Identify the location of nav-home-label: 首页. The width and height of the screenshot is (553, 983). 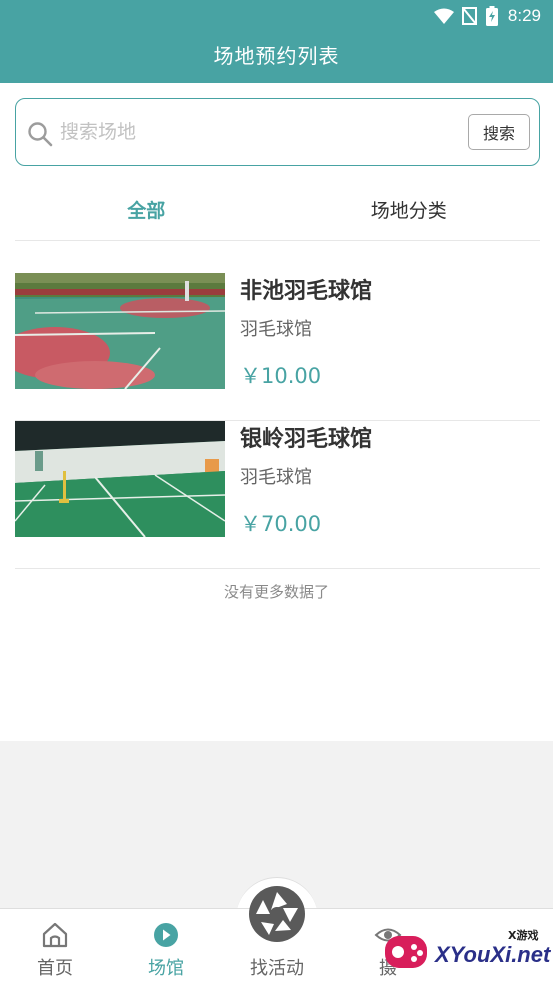
(55, 968).